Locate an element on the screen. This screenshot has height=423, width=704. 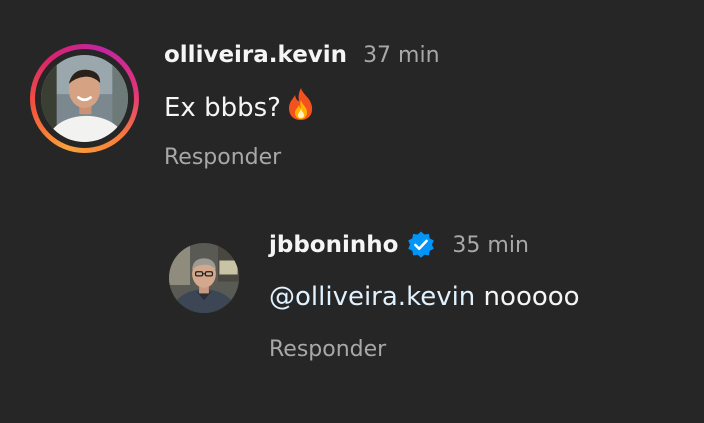
comment-text: @olliveira.kevin nooooo is located at coordinates (424, 297).